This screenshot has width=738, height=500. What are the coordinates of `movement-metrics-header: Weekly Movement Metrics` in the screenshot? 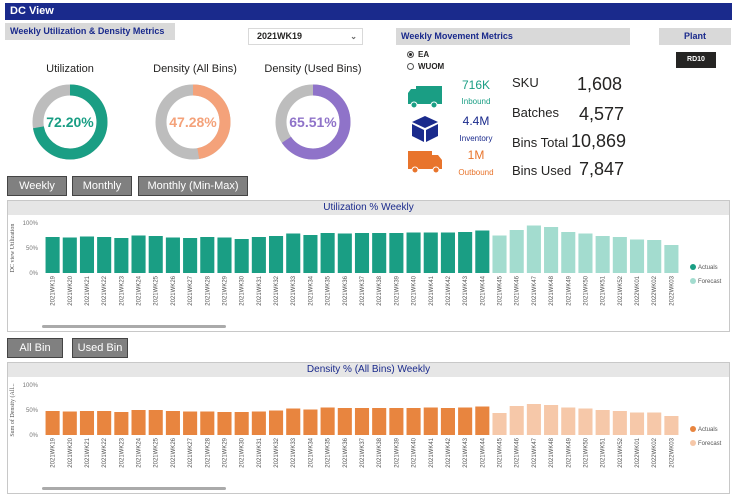 It's located at (513, 36).